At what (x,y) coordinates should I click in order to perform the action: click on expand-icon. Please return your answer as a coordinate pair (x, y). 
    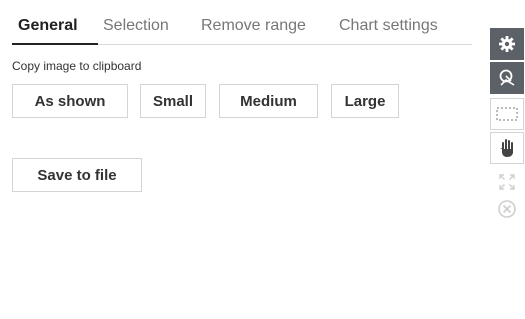
    Looking at the image, I should click on (507, 182).